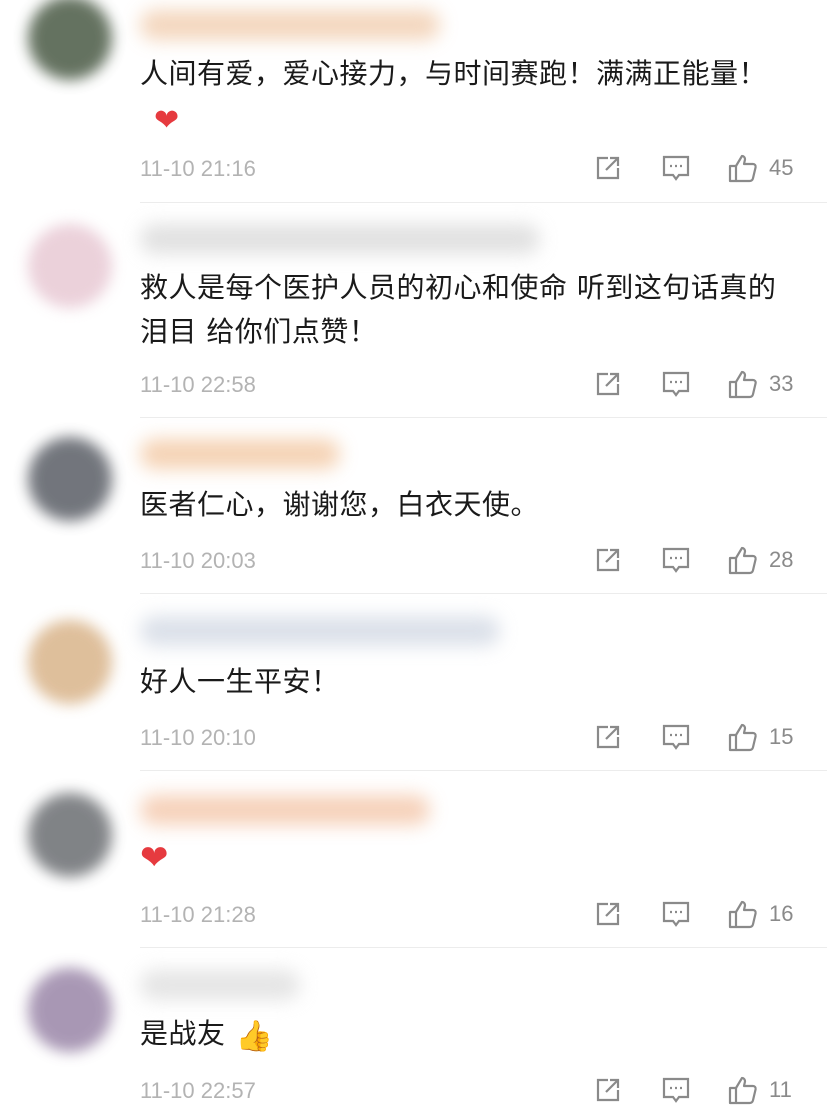 The height and width of the screenshot is (1107, 827). Describe the element at coordinates (780, 1089) in the screenshot. I see `like-count: 11` at that location.